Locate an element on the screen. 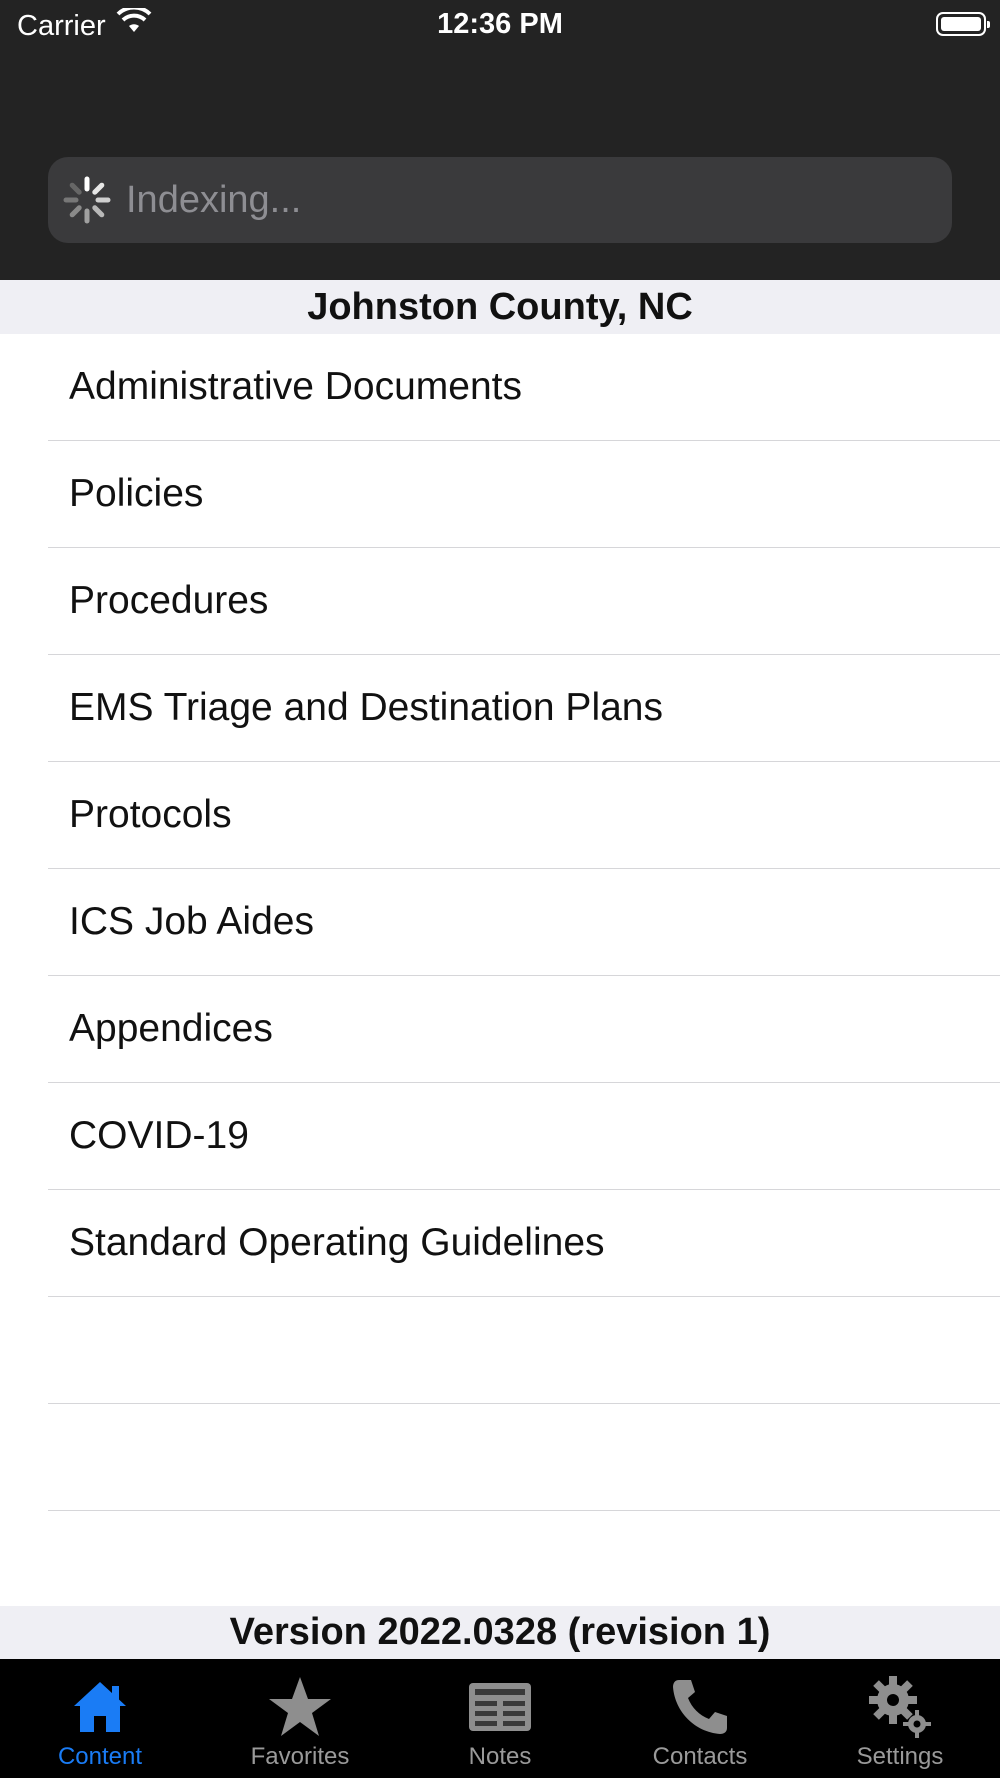 The width and height of the screenshot is (1000, 1778). battery-icon is located at coordinates (963, 24).